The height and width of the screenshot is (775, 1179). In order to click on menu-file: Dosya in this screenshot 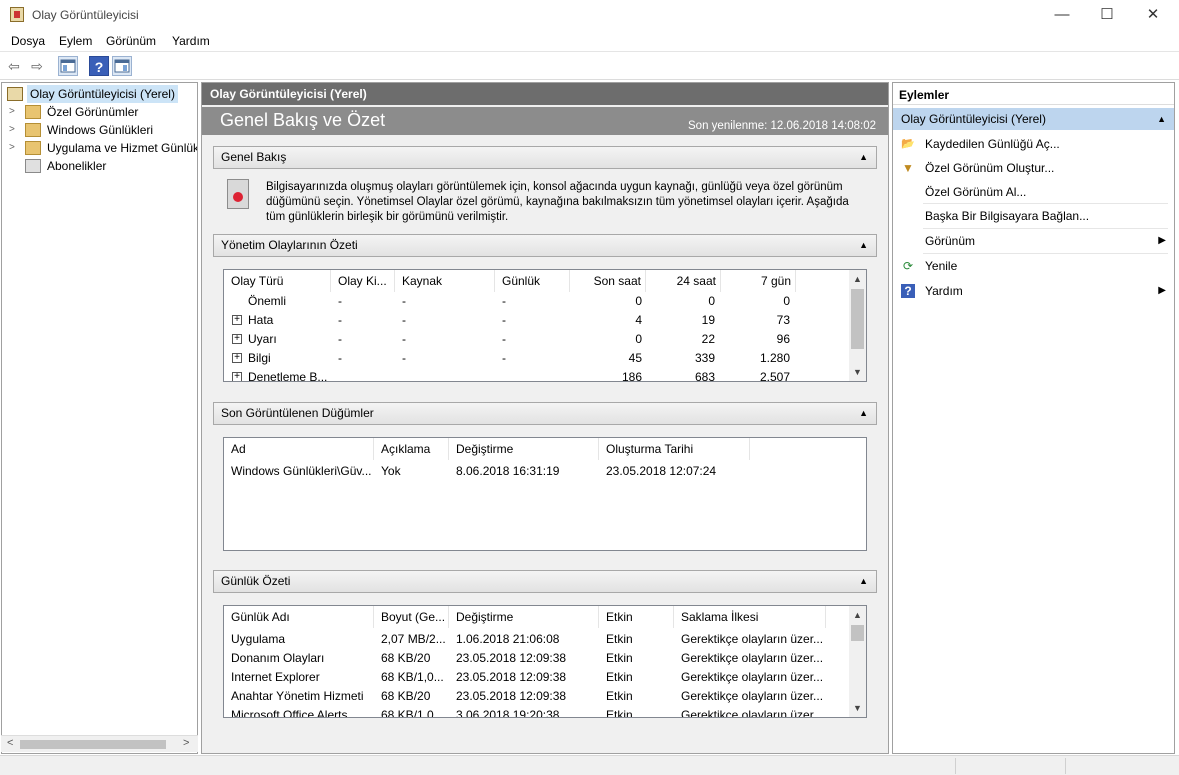, I will do `click(28, 41)`.